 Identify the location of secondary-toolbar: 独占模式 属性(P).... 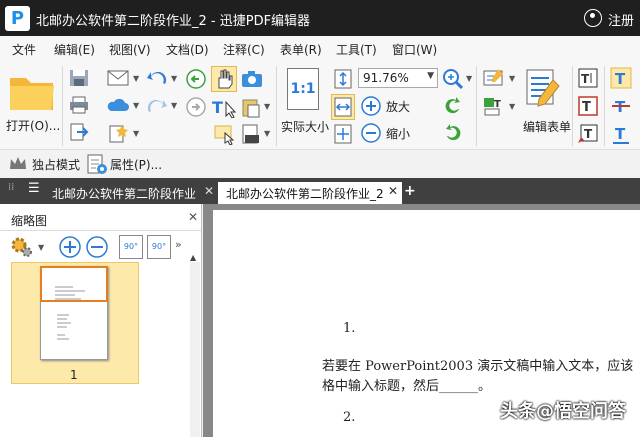
(320, 164).